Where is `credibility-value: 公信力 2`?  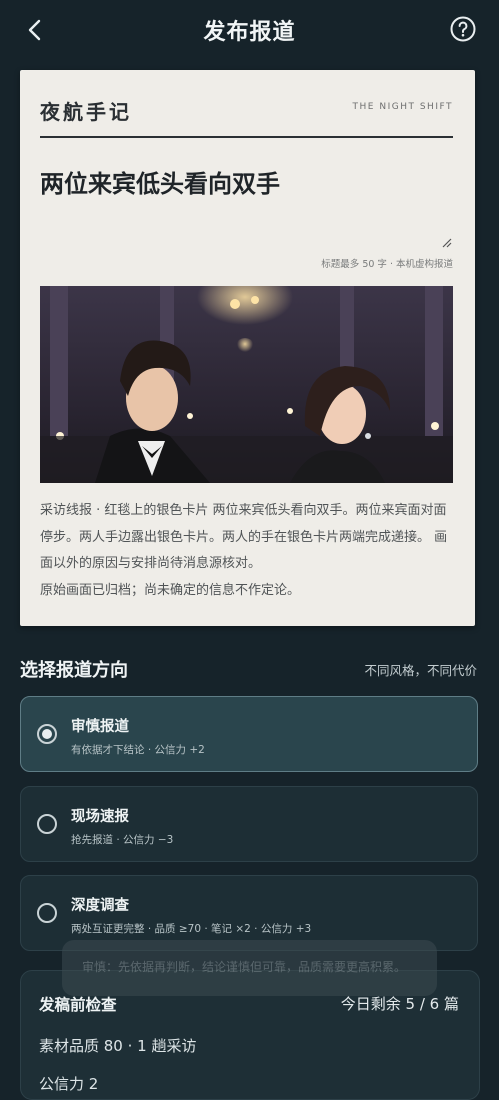
credibility-value: 公信力 2 is located at coordinates (69, 1084).